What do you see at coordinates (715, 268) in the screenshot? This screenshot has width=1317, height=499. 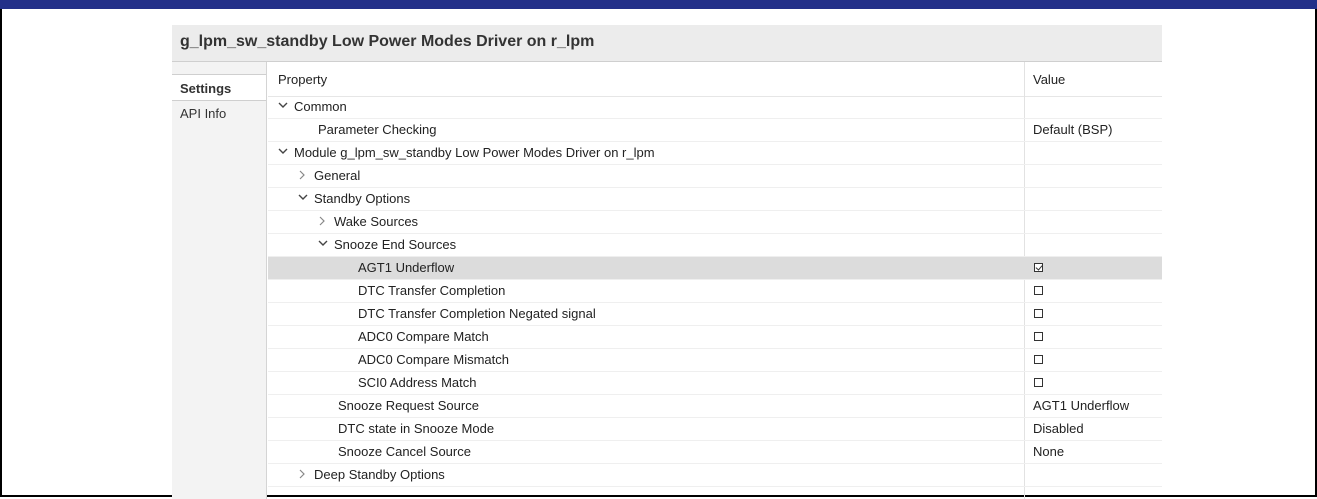 I see `table-row: AGT1 Underflow` at bounding box center [715, 268].